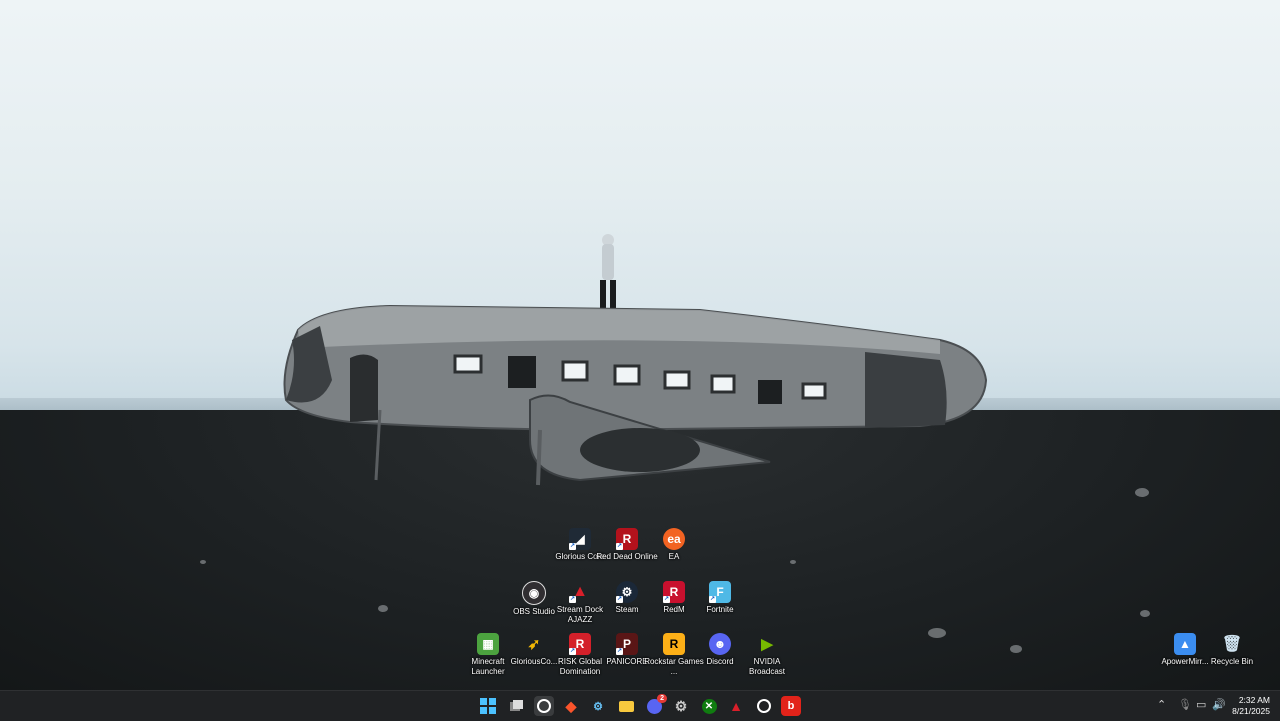 Image resolution: width=1280 pixels, height=721 pixels. What do you see at coordinates (720, 592) in the screenshot?
I see `fortnite-icon: F ↗` at bounding box center [720, 592].